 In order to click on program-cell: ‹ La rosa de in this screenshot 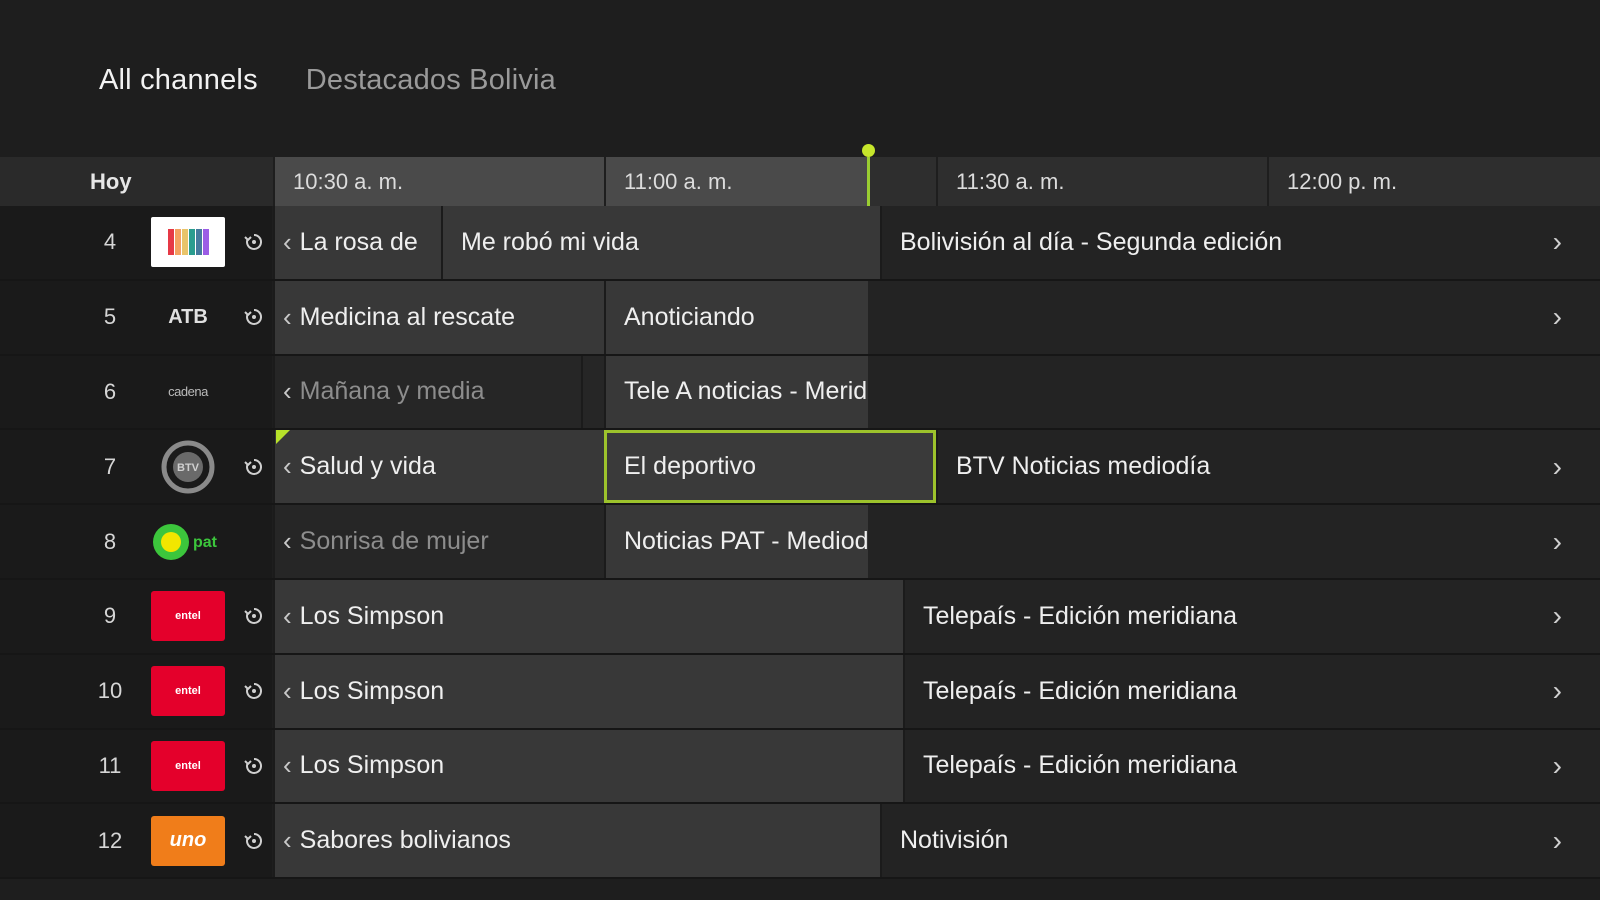, I will do `click(357, 242)`.